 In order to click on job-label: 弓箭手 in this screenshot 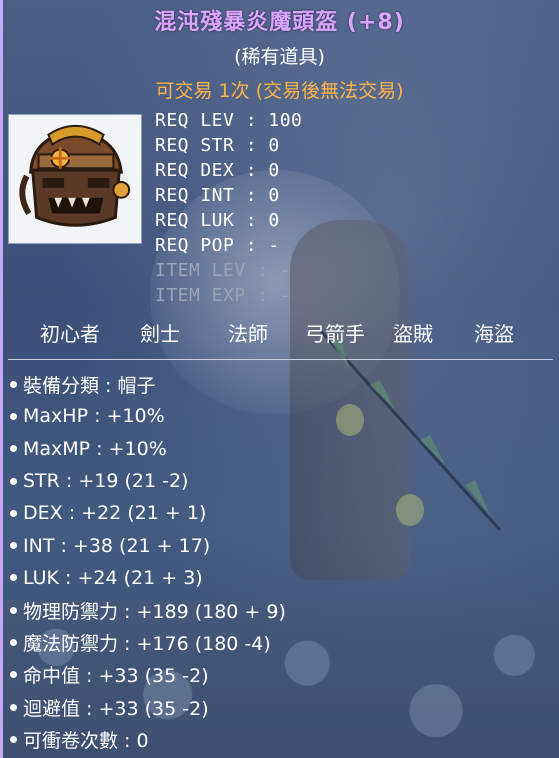, I will do `click(335, 334)`.